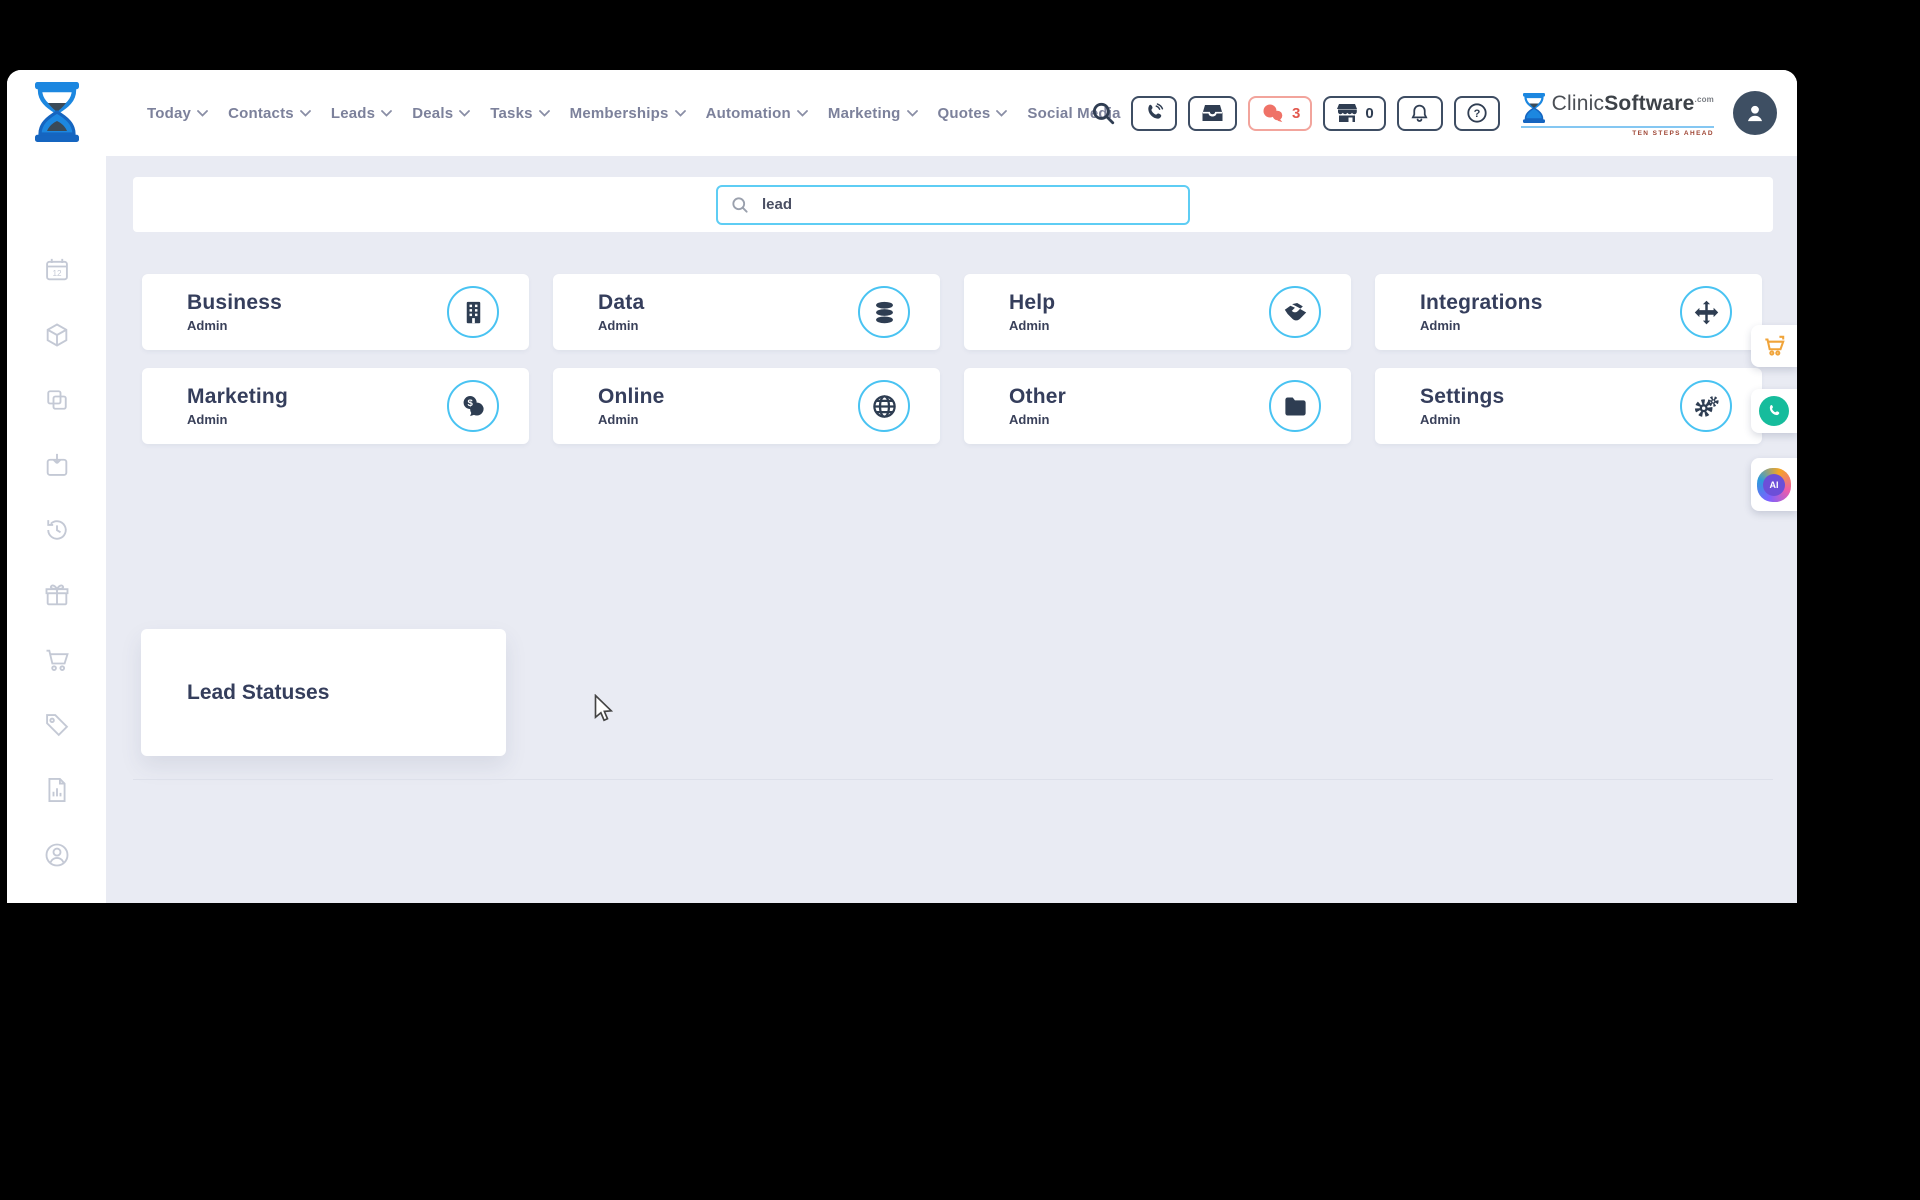 The height and width of the screenshot is (1200, 1920). What do you see at coordinates (604, 708) in the screenshot?
I see `mouse-cursor` at bounding box center [604, 708].